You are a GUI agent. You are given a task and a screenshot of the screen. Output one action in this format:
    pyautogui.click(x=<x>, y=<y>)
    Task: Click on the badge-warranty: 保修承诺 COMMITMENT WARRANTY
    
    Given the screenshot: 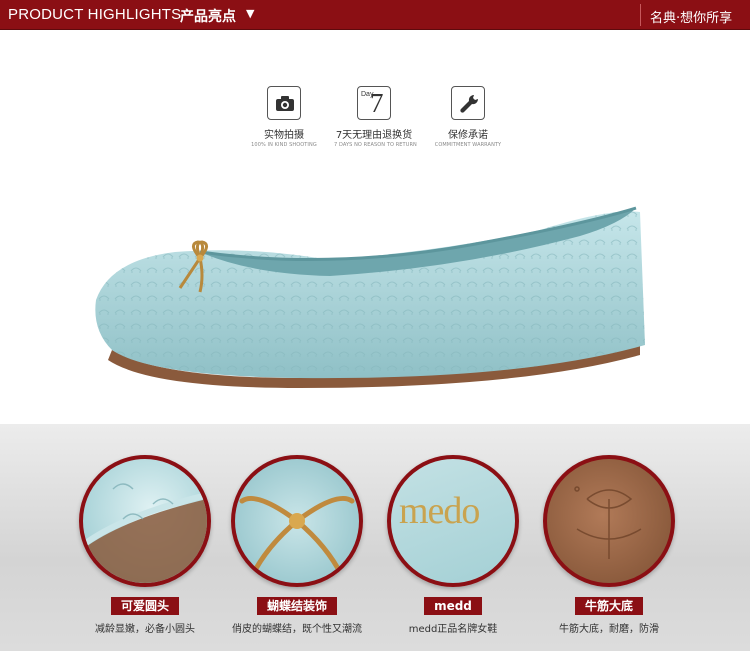 What is the action you would take?
    pyautogui.click(x=468, y=117)
    